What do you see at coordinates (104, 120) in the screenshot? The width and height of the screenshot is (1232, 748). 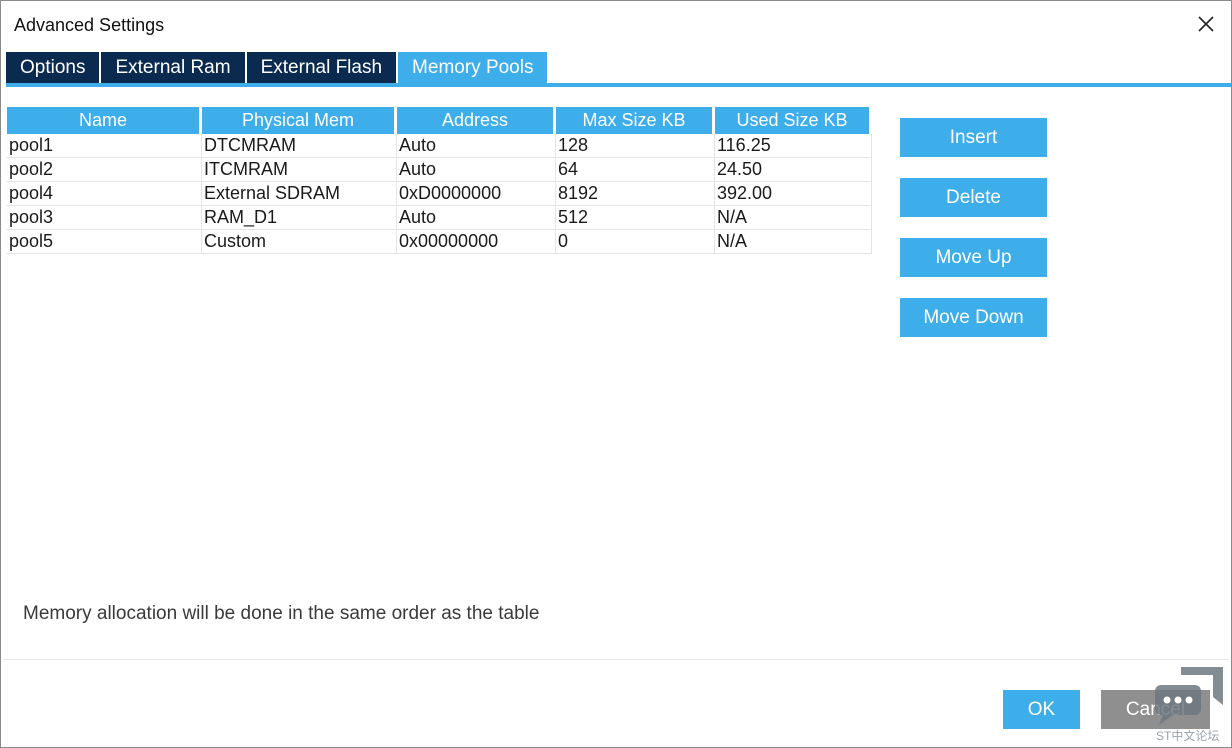 I see `column-header-name: Name` at bounding box center [104, 120].